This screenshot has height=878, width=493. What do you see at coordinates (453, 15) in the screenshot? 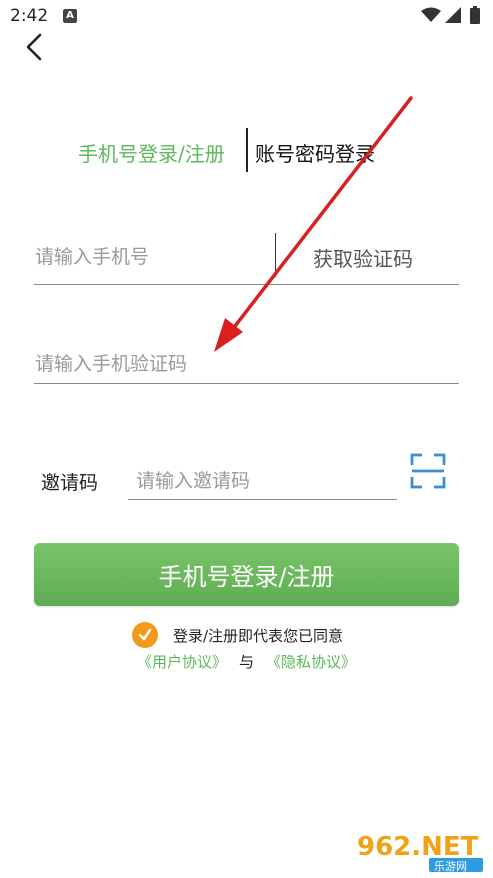
I see `signal-icon` at bounding box center [453, 15].